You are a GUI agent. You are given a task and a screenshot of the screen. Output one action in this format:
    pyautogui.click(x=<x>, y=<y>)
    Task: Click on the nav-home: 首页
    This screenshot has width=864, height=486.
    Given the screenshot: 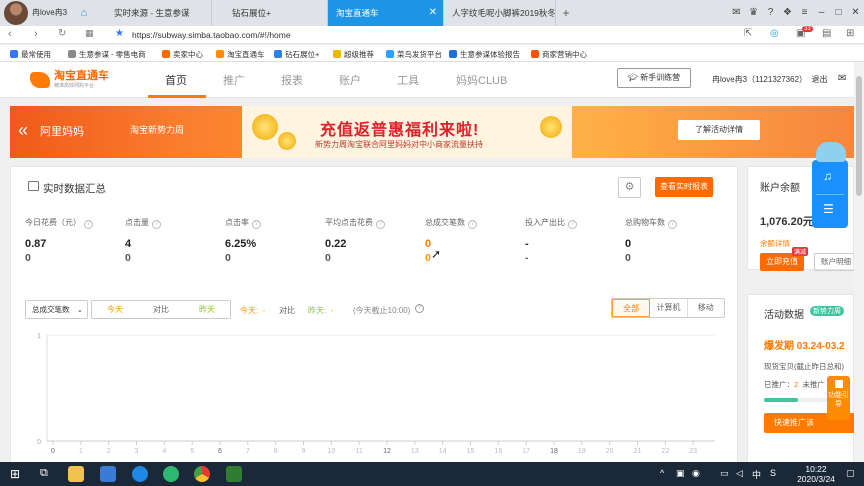 What is the action you would take?
    pyautogui.click(x=176, y=80)
    